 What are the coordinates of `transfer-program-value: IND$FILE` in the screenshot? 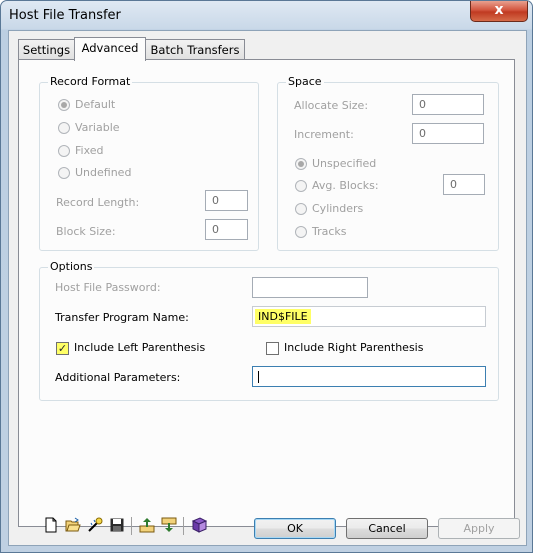 It's located at (283, 316).